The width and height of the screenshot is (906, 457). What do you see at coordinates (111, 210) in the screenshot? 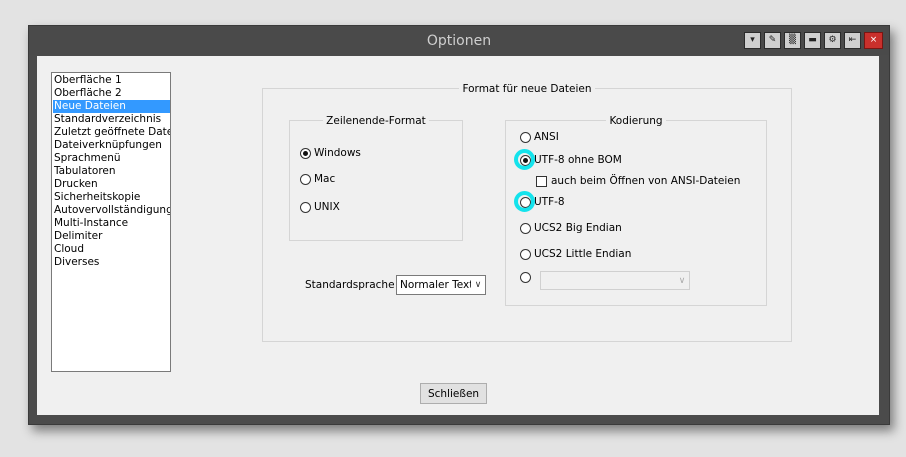
I see `list-item: Autovervollständigung` at bounding box center [111, 210].